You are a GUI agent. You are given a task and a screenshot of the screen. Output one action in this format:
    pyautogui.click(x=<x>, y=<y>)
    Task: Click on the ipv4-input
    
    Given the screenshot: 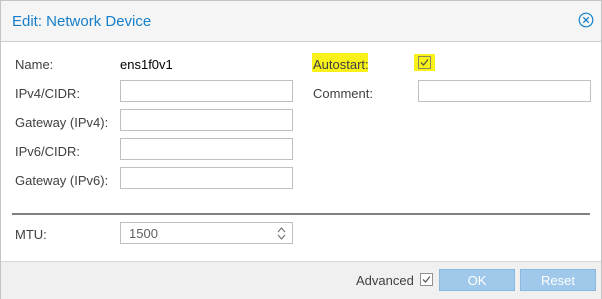 What is the action you would take?
    pyautogui.click(x=206, y=91)
    